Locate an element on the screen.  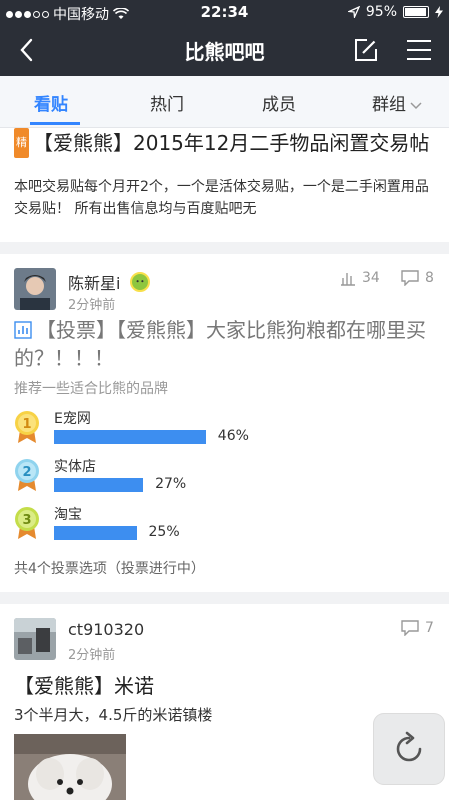
poll-option: 3 淘宝 25% is located at coordinates (224, 526).